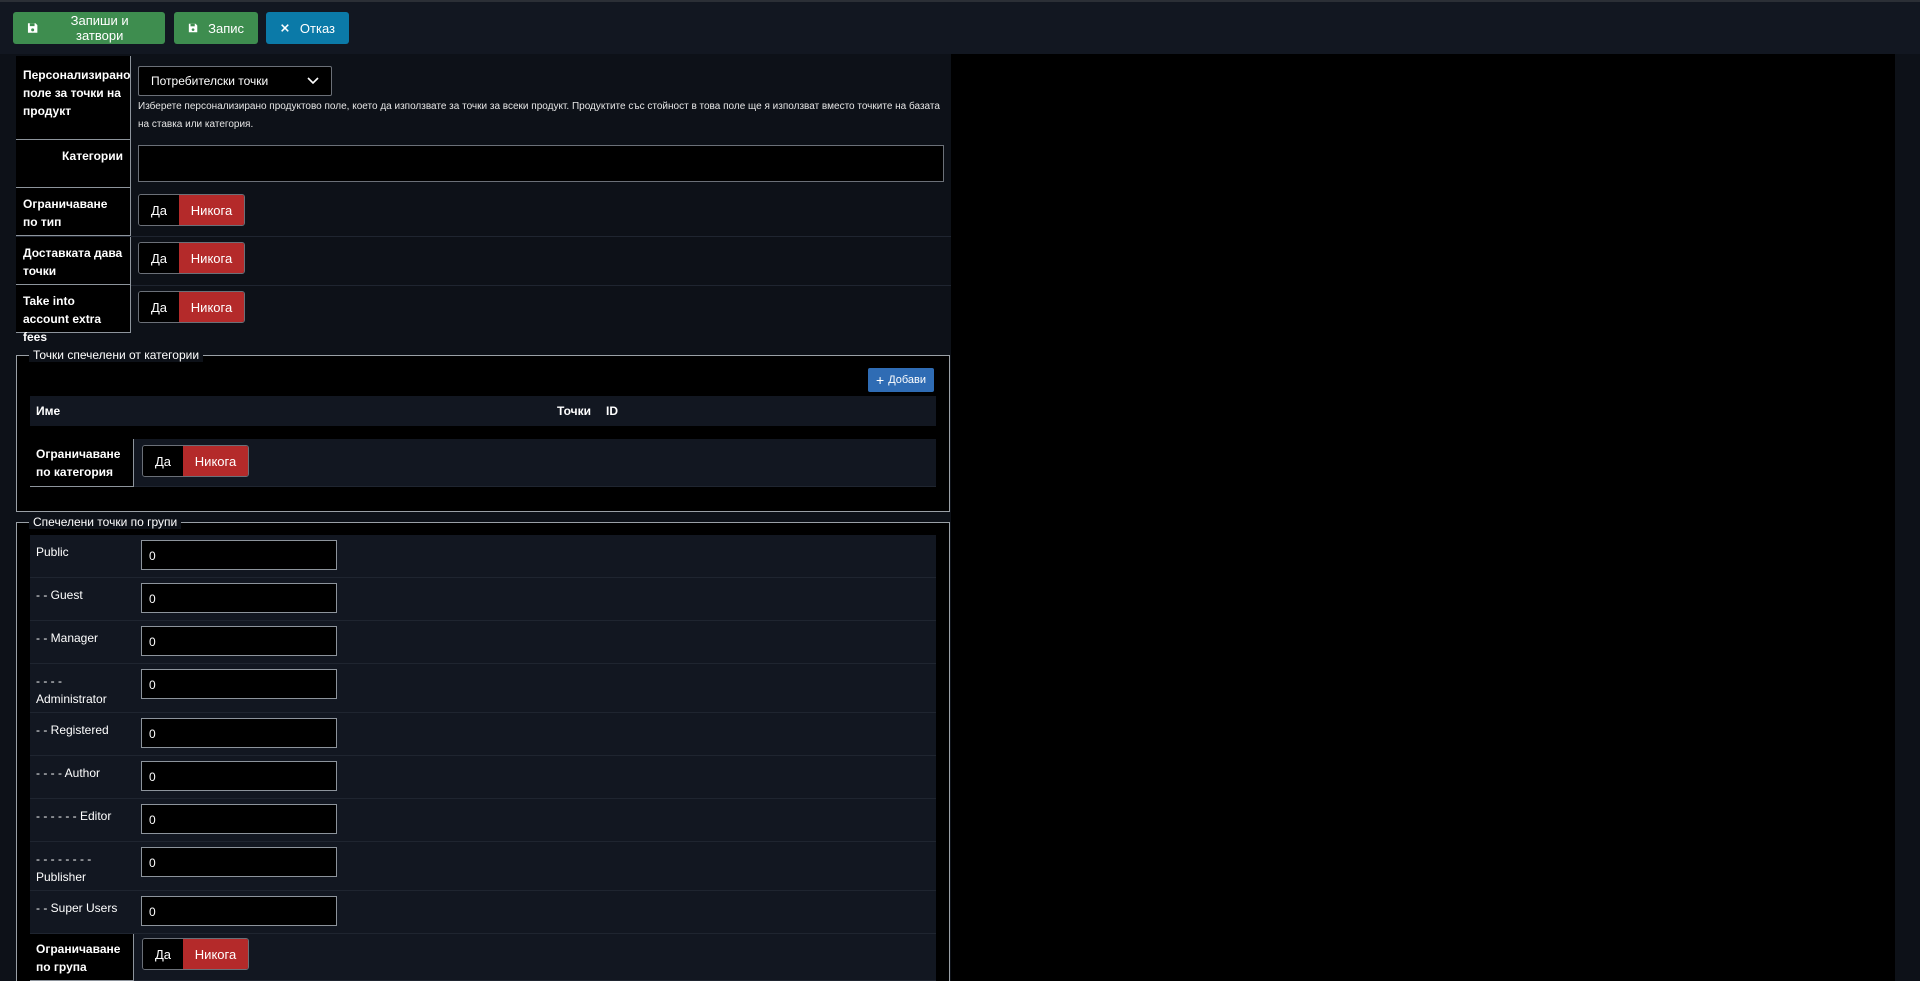 The image size is (1920, 981). What do you see at coordinates (574, 411) in the screenshot?
I see `column-points: Точки` at bounding box center [574, 411].